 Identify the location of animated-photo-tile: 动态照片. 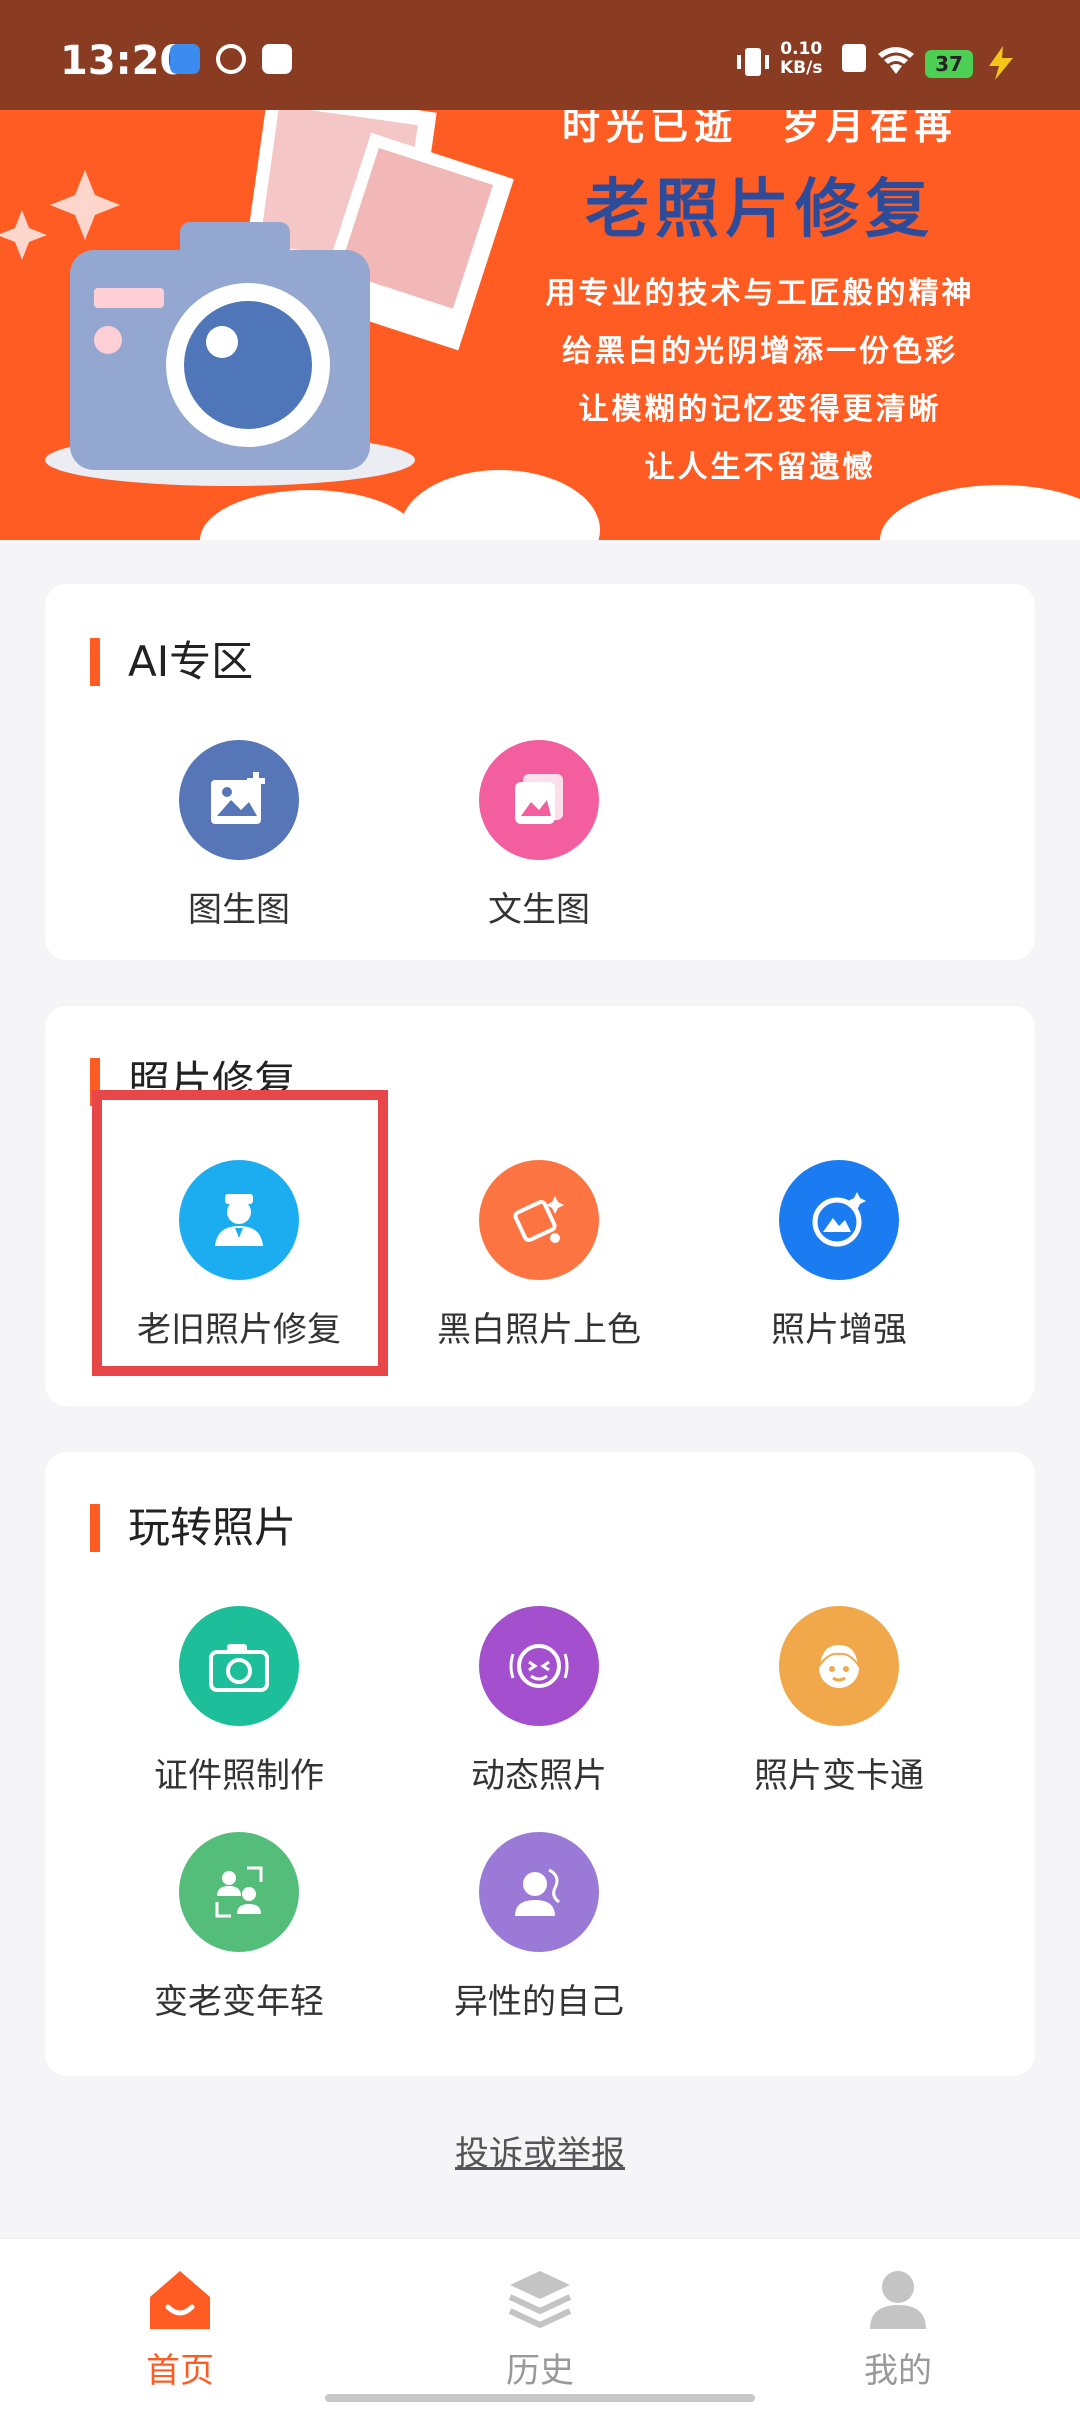
(539, 1701).